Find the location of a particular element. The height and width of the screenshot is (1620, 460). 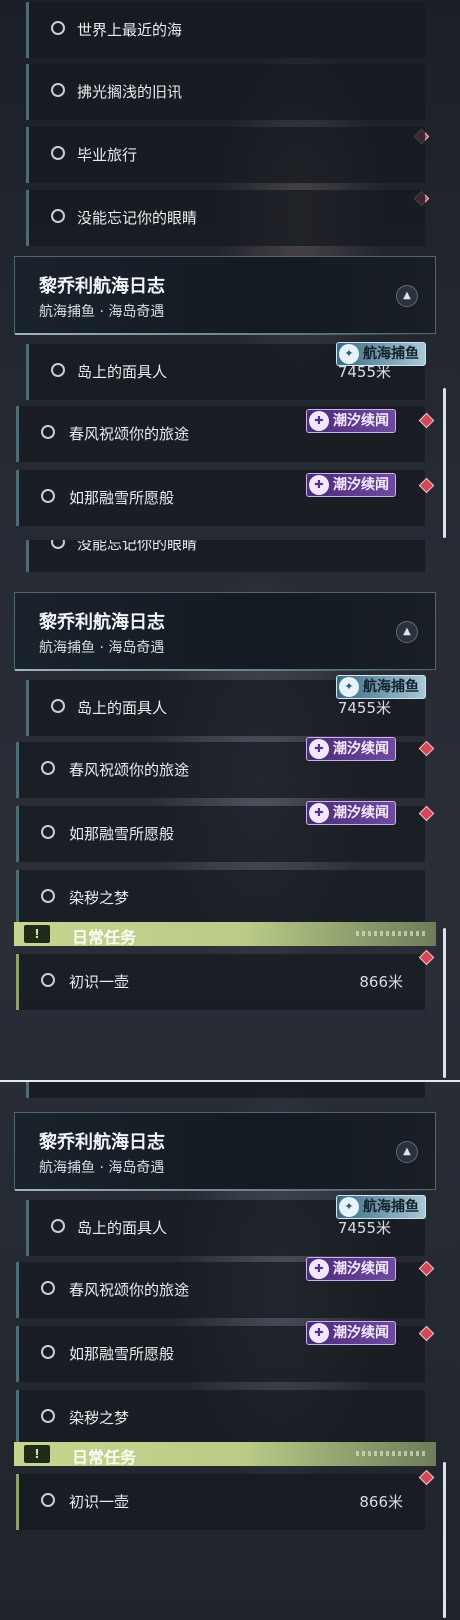

quest-row-partial is located at coordinates (225, 1090).